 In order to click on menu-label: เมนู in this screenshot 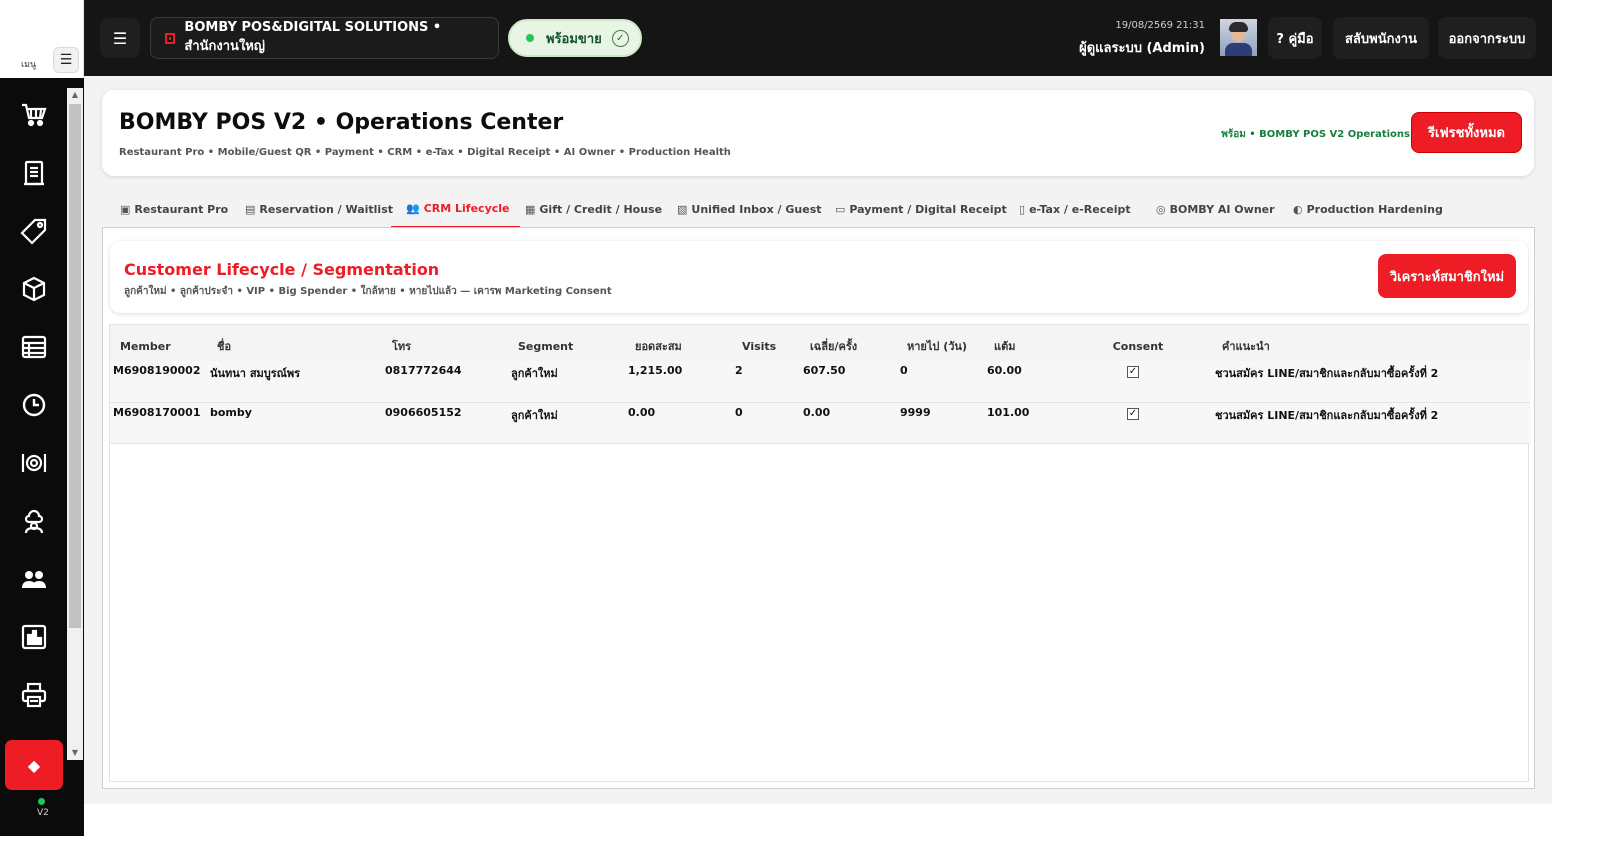, I will do `click(29, 65)`.